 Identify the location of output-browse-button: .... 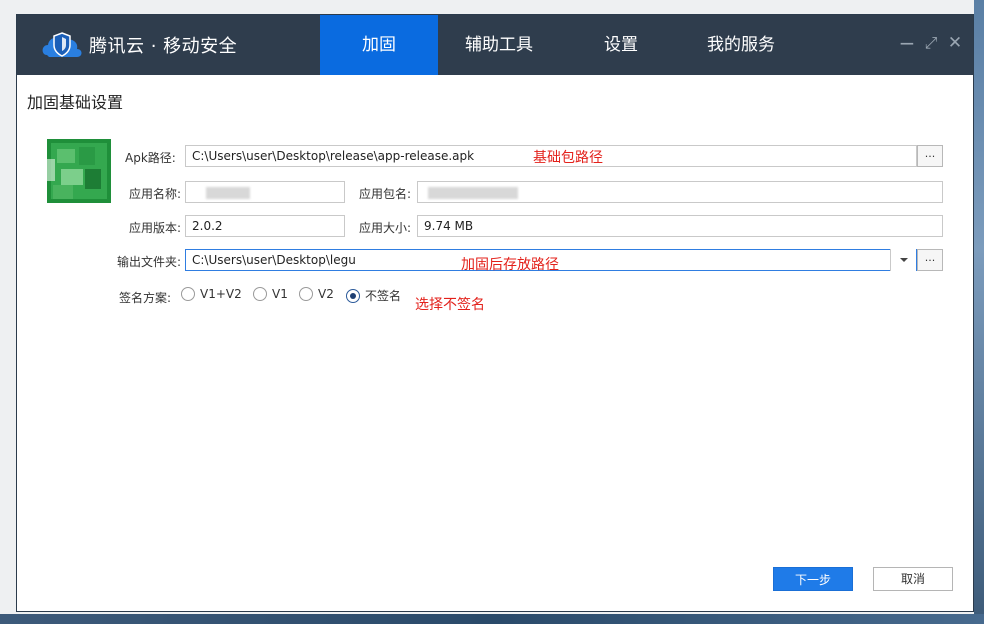
(930, 260).